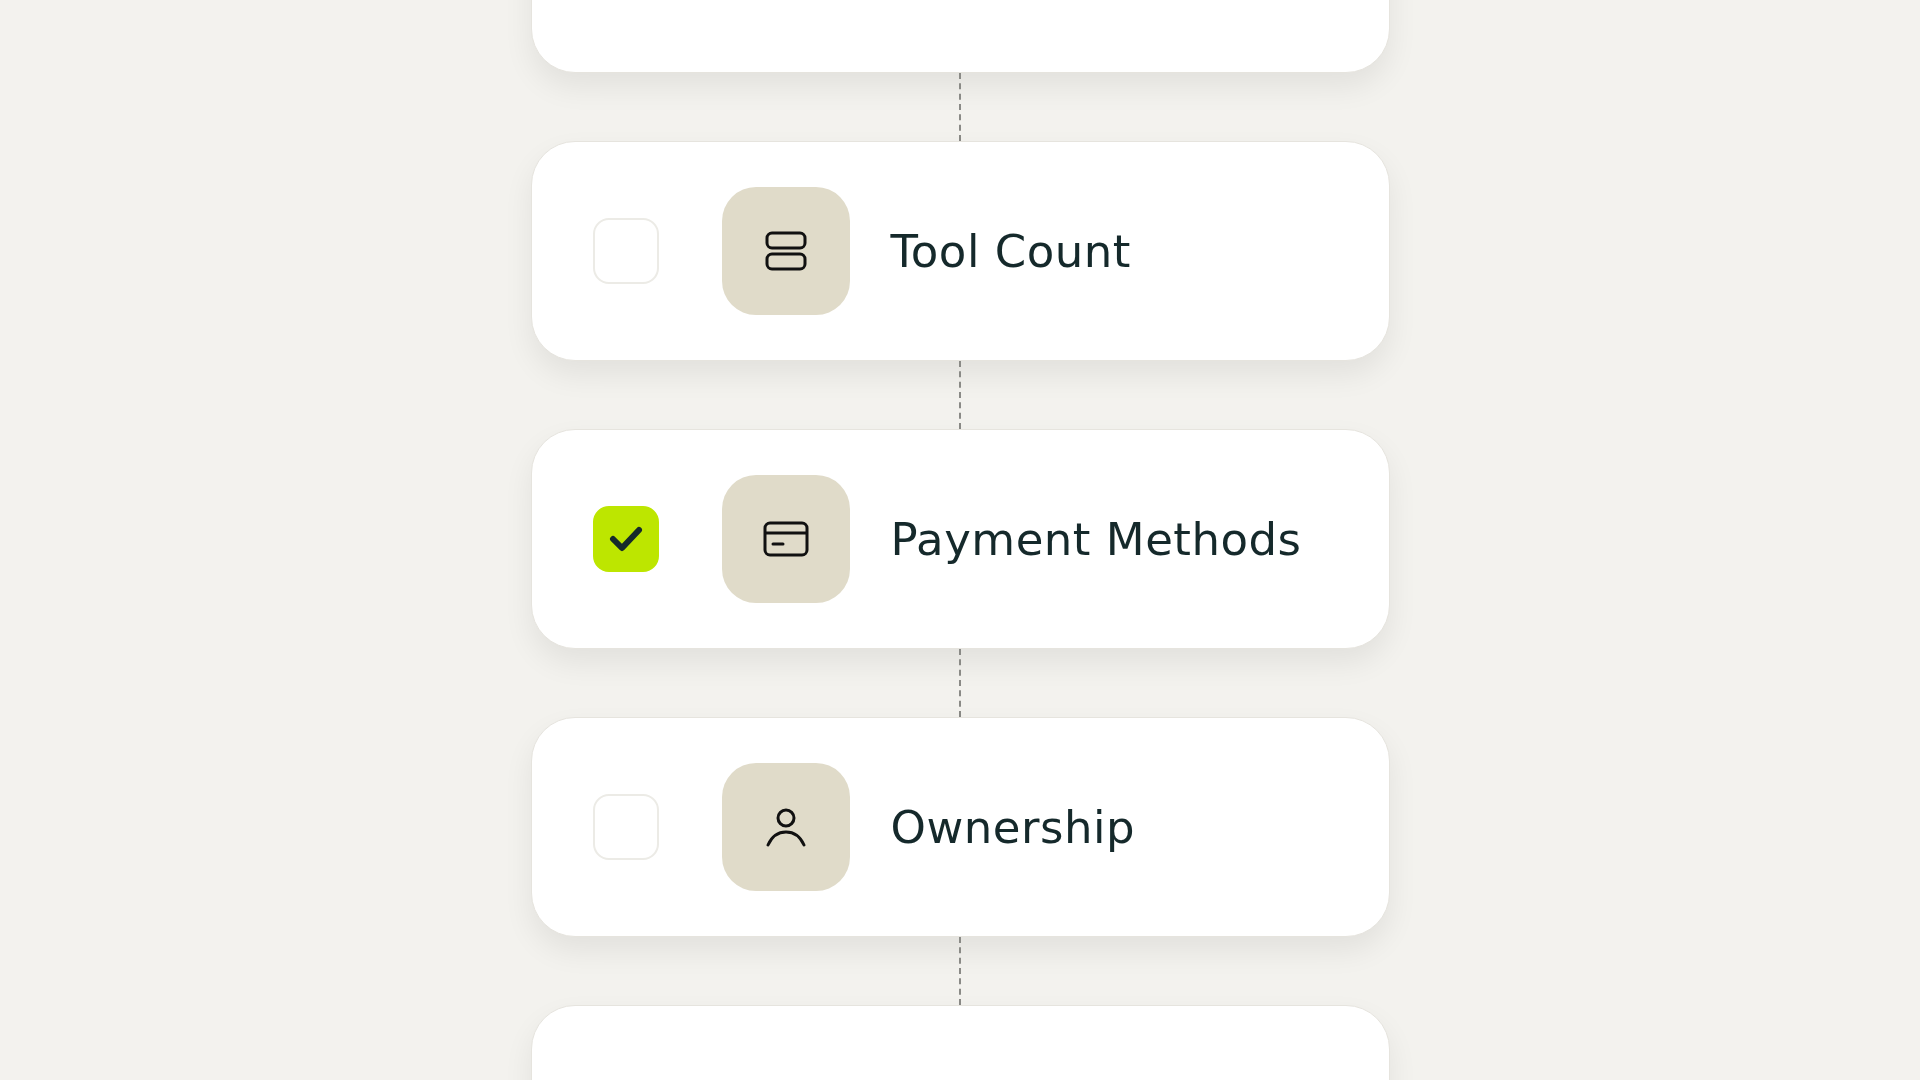 This screenshot has height=1080, width=1920. What do you see at coordinates (1010, 251) in the screenshot?
I see `step-label: Tool Count` at bounding box center [1010, 251].